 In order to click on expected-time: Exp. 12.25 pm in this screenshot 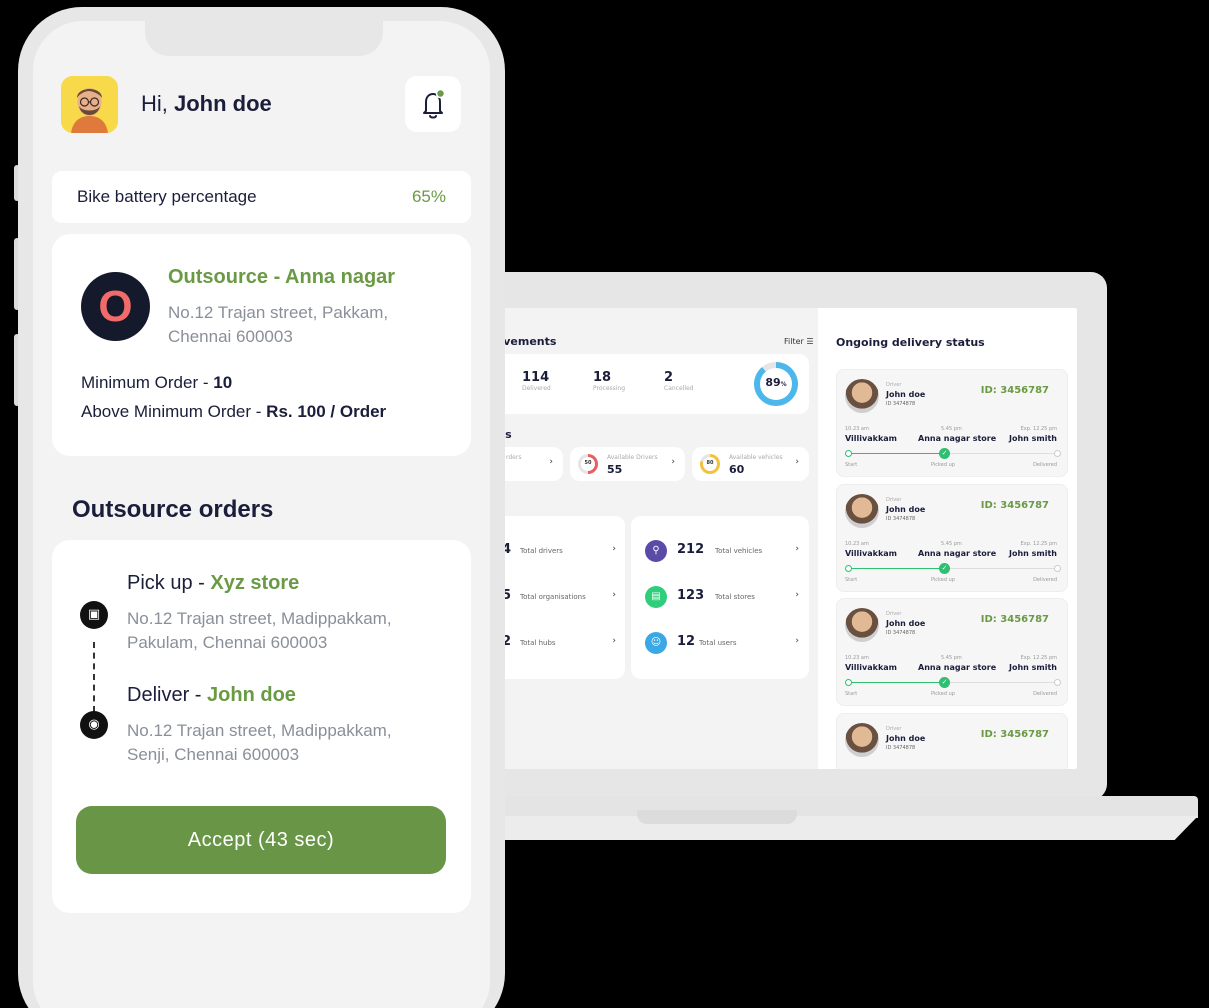, I will do `click(1038, 658)`.